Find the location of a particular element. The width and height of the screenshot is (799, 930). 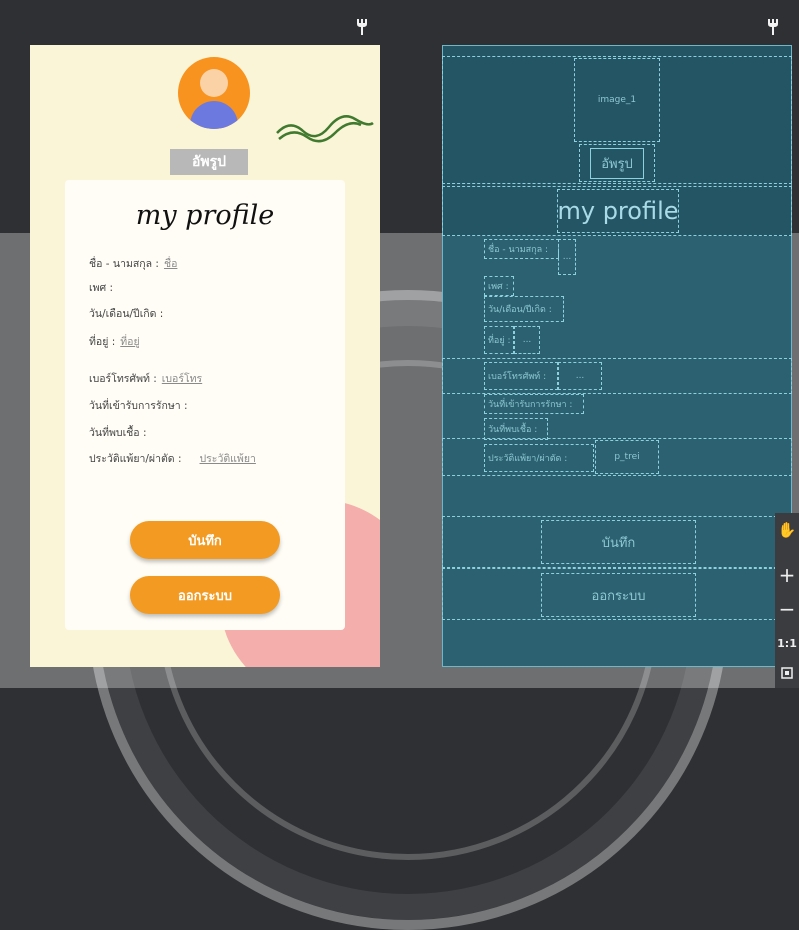

logout-button: ออกระบบ is located at coordinates (205, 595).